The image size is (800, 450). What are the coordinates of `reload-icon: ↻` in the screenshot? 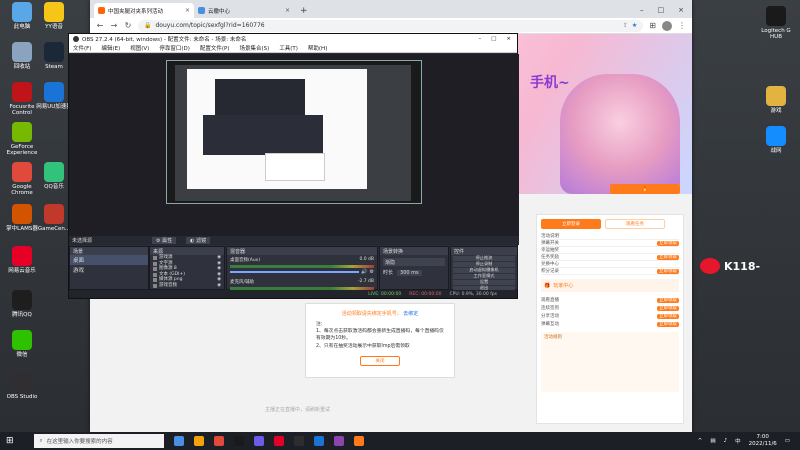 It's located at (128, 25).